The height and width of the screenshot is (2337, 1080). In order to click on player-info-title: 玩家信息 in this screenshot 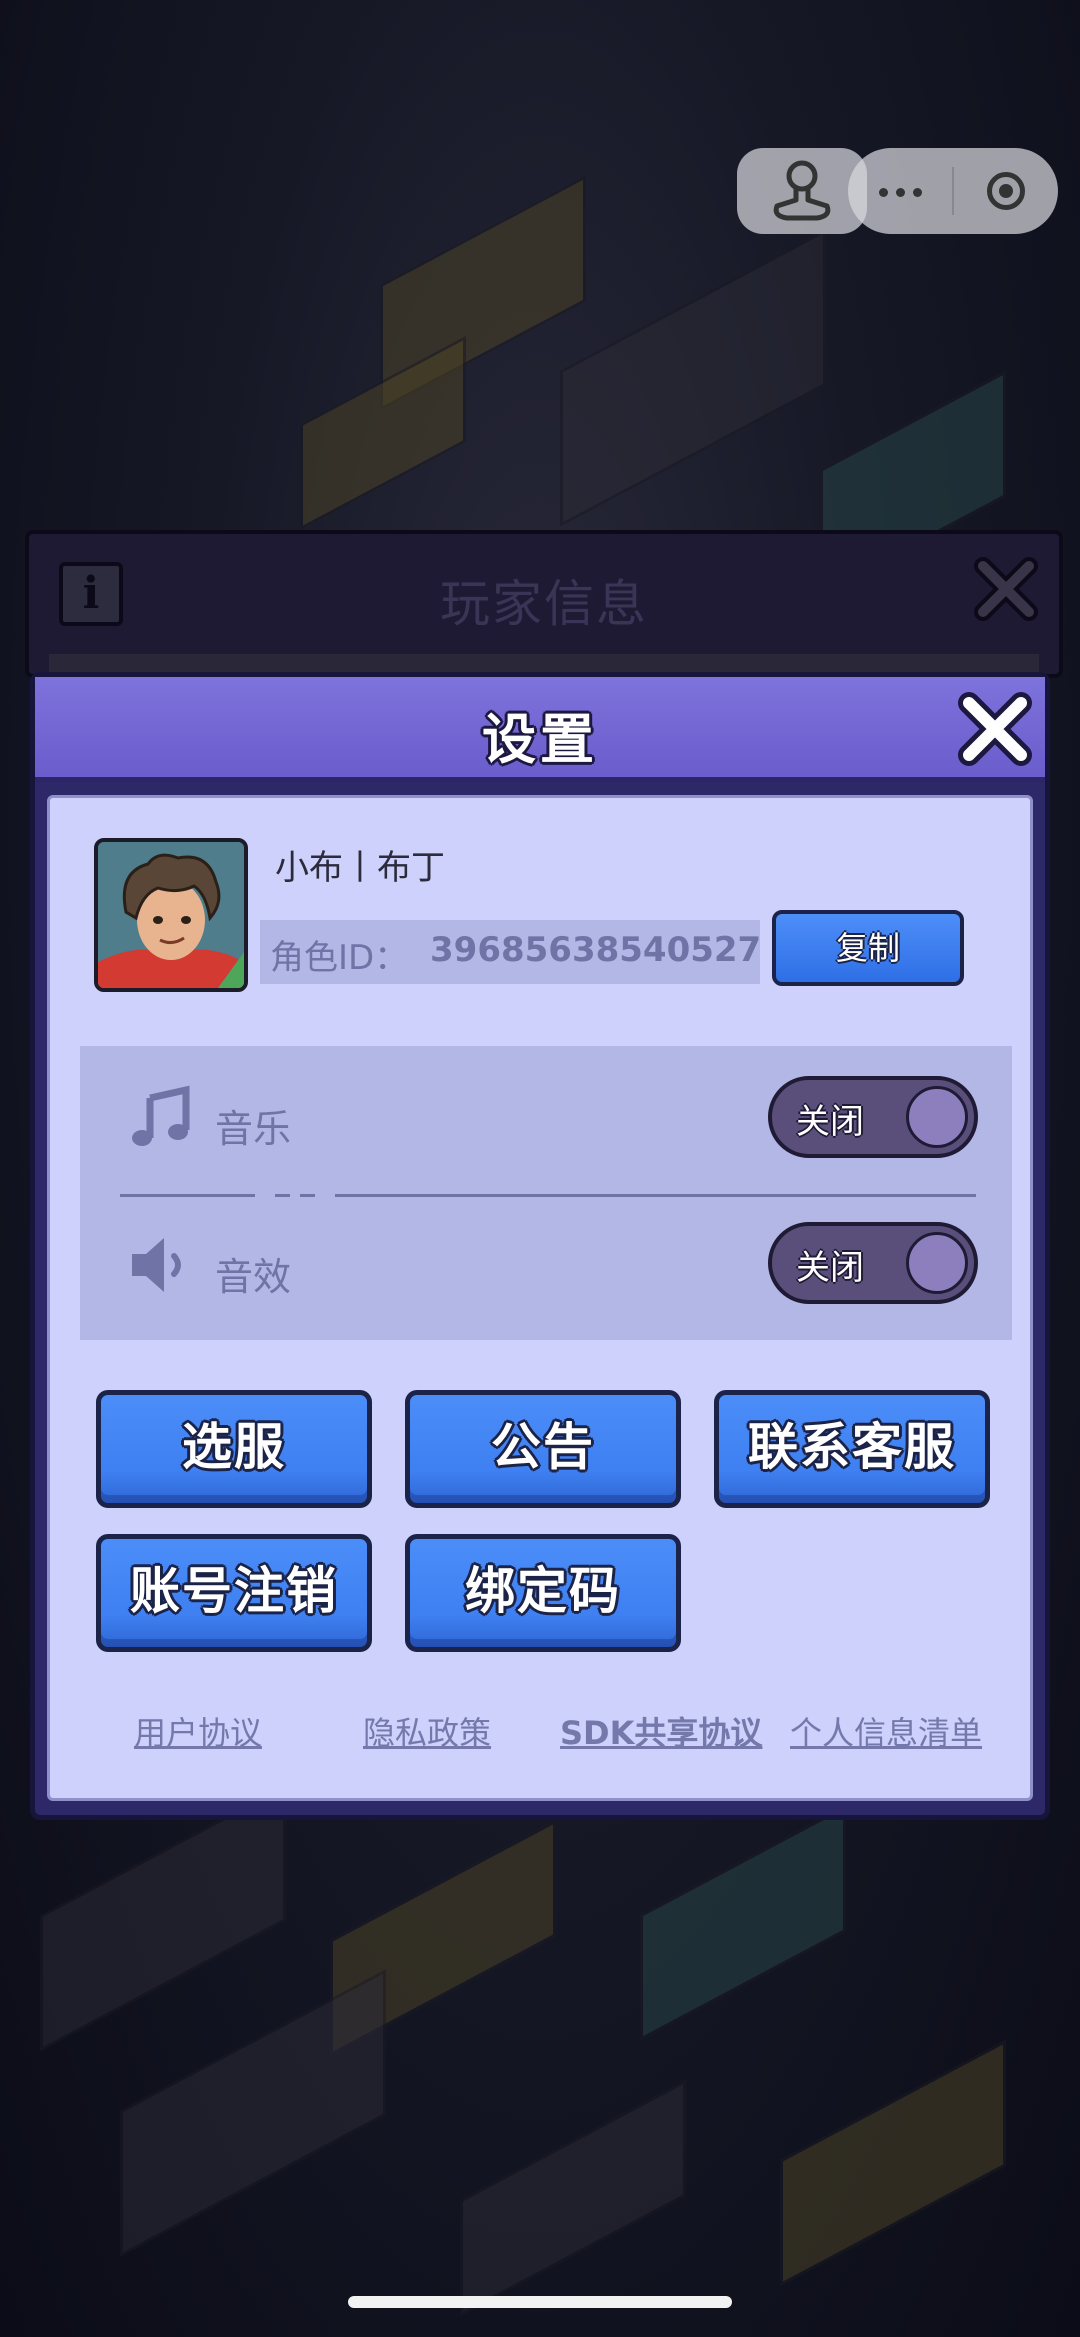, I will do `click(544, 604)`.